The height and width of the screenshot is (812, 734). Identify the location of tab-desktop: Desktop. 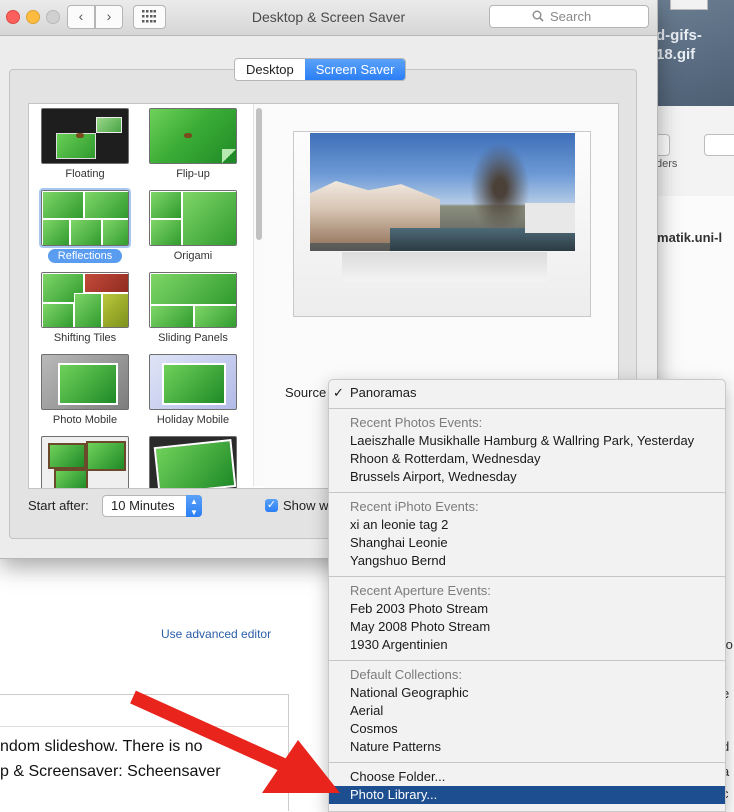
(270, 69).